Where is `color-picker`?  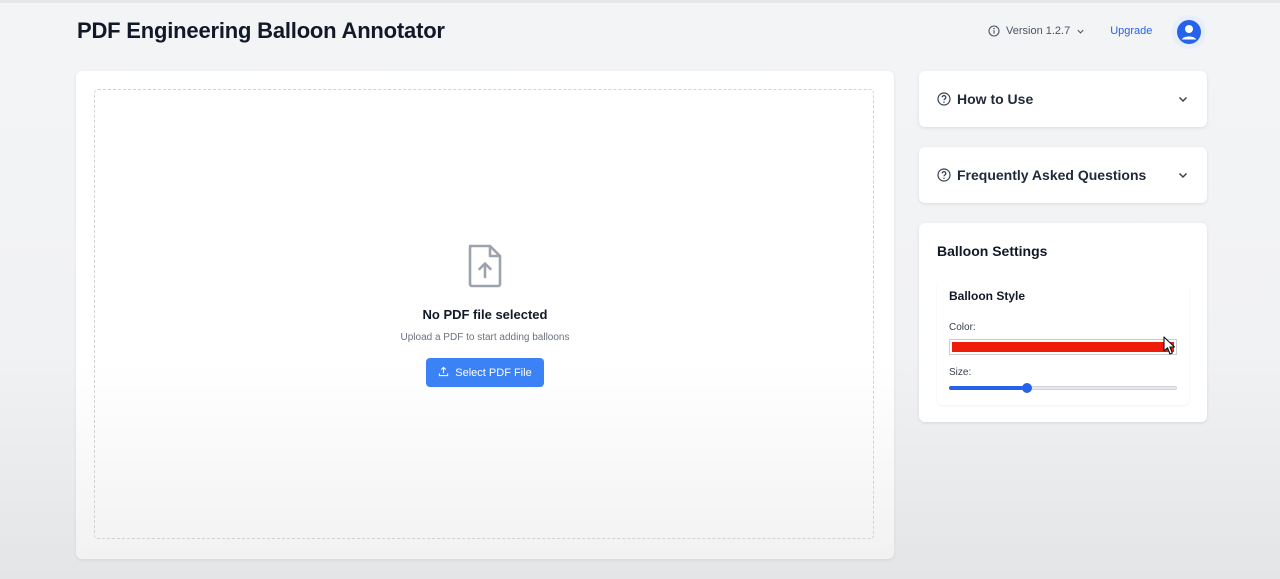 color-picker is located at coordinates (1063, 347).